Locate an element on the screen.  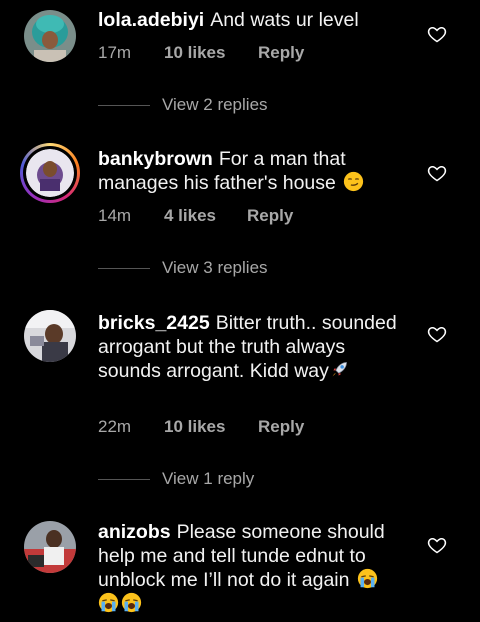
view-replies-button: View 1 reply is located at coordinates (176, 479).